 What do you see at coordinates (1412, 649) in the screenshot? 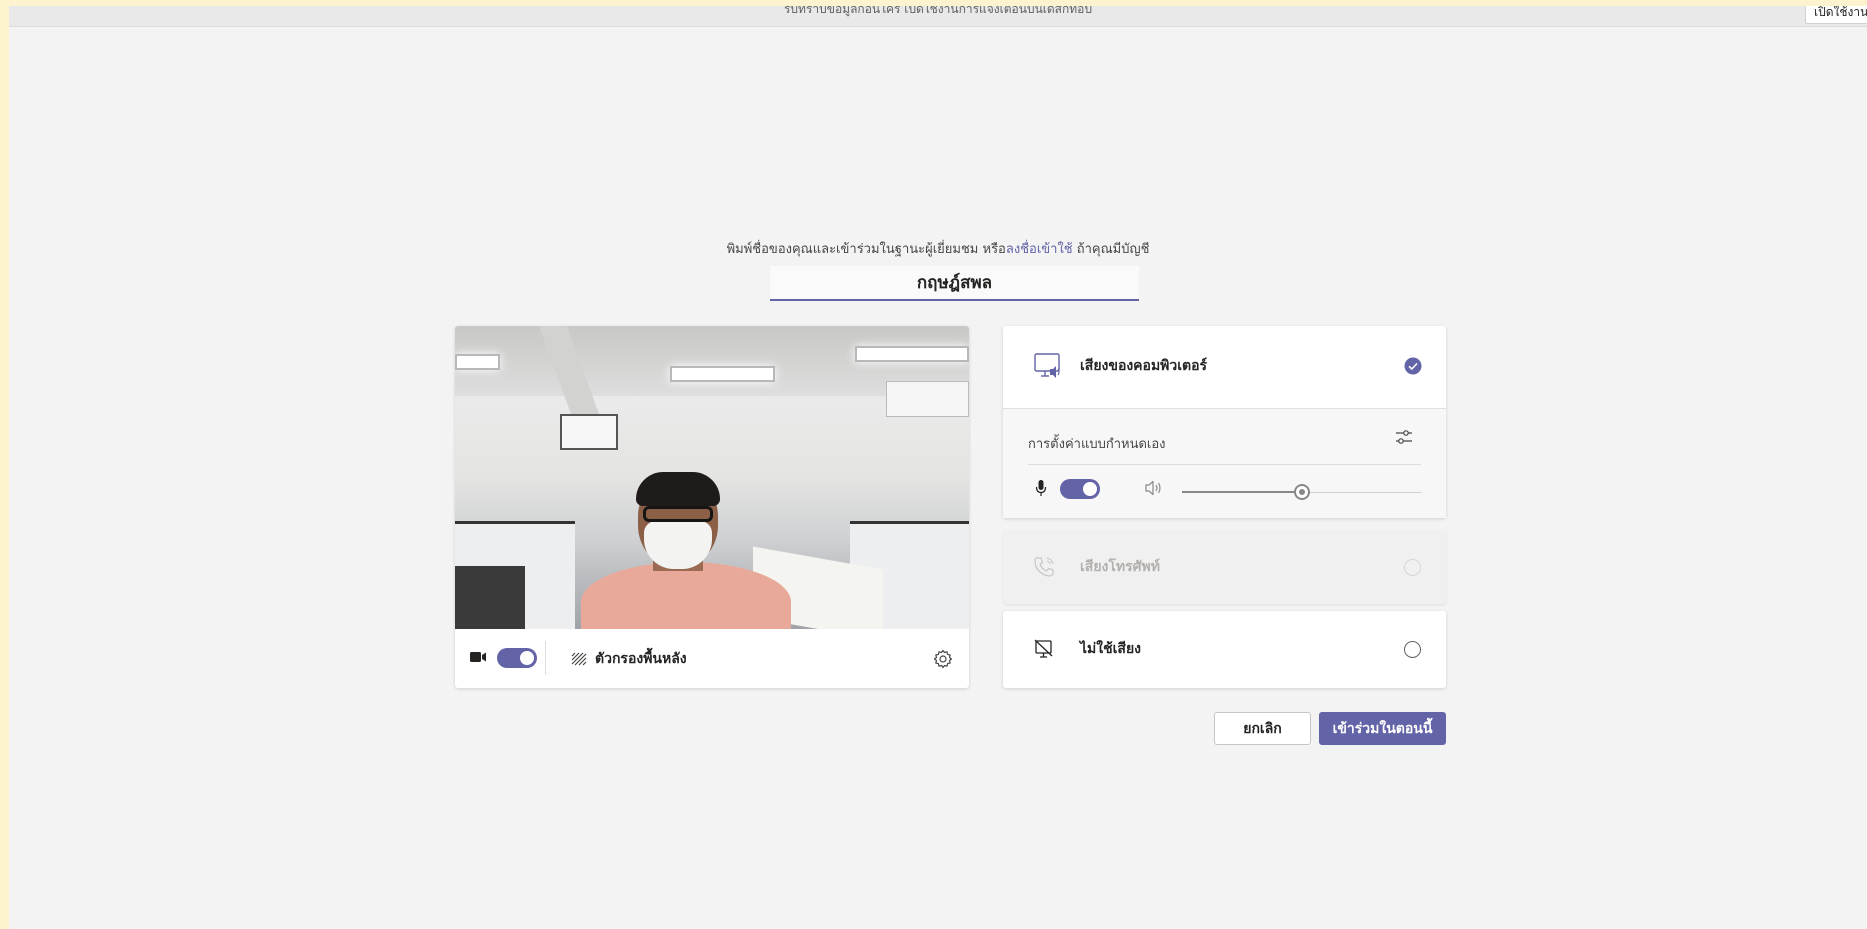
I see `no-audio-radio` at bounding box center [1412, 649].